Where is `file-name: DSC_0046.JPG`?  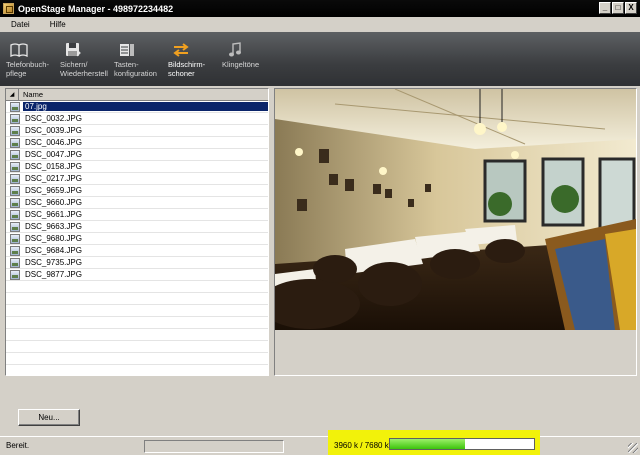 file-name: DSC_0046.JPG is located at coordinates (53, 142).